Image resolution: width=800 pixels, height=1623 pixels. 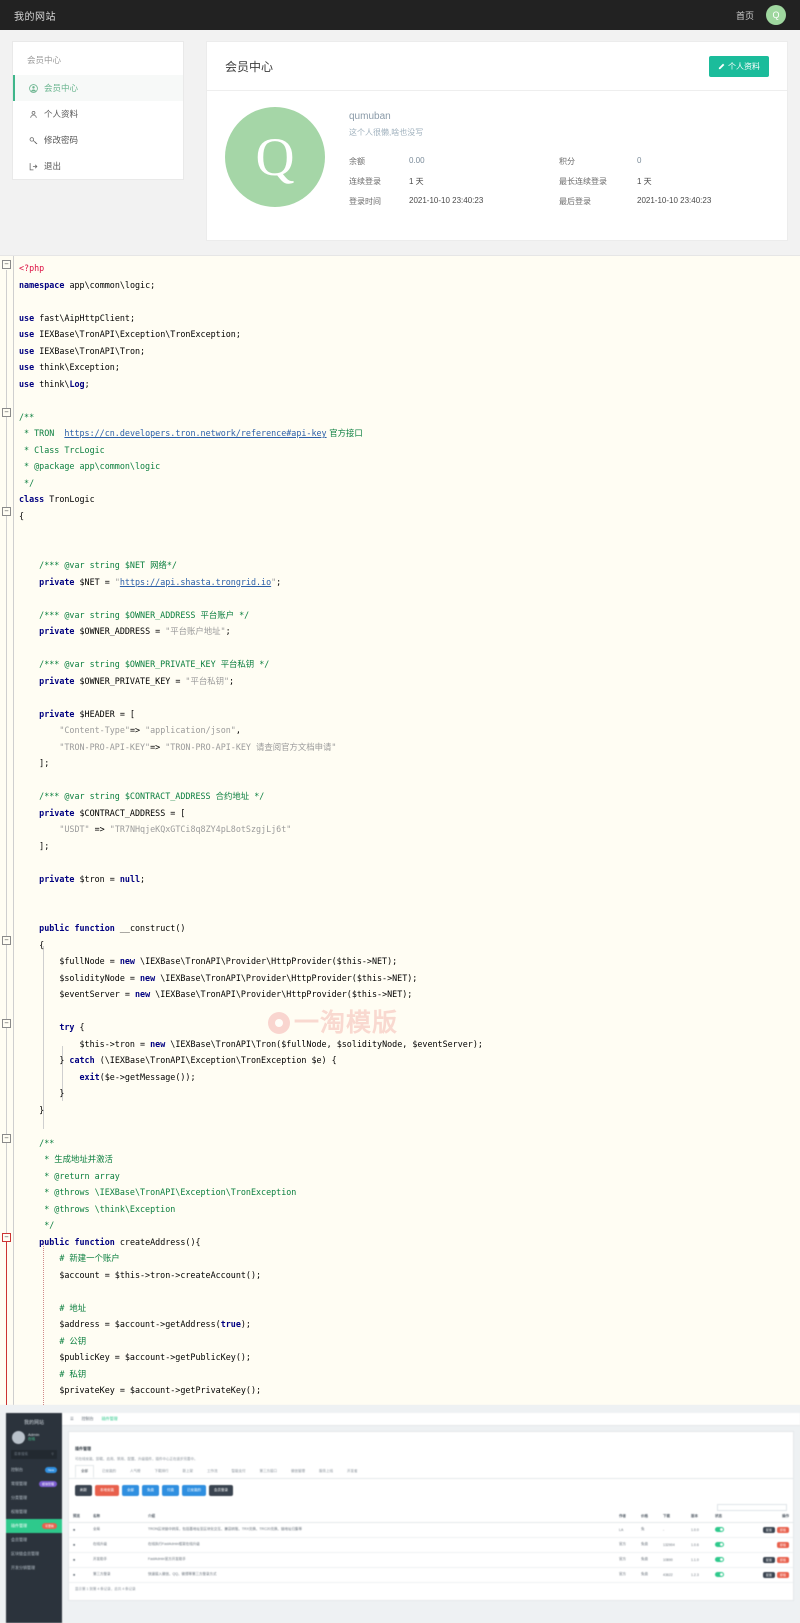 What do you see at coordinates (19, 1497) in the screenshot?
I see `admin-menu-label: 分类管理` at bounding box center [19, 1497].